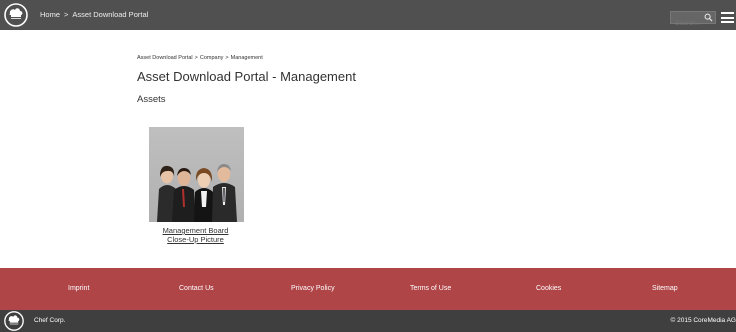 The image size is (736, 332). What do you see at coordinates (151, 99) in the screenshot?
I see `assets-section-title: Assets` at bounding box center [151, 99].